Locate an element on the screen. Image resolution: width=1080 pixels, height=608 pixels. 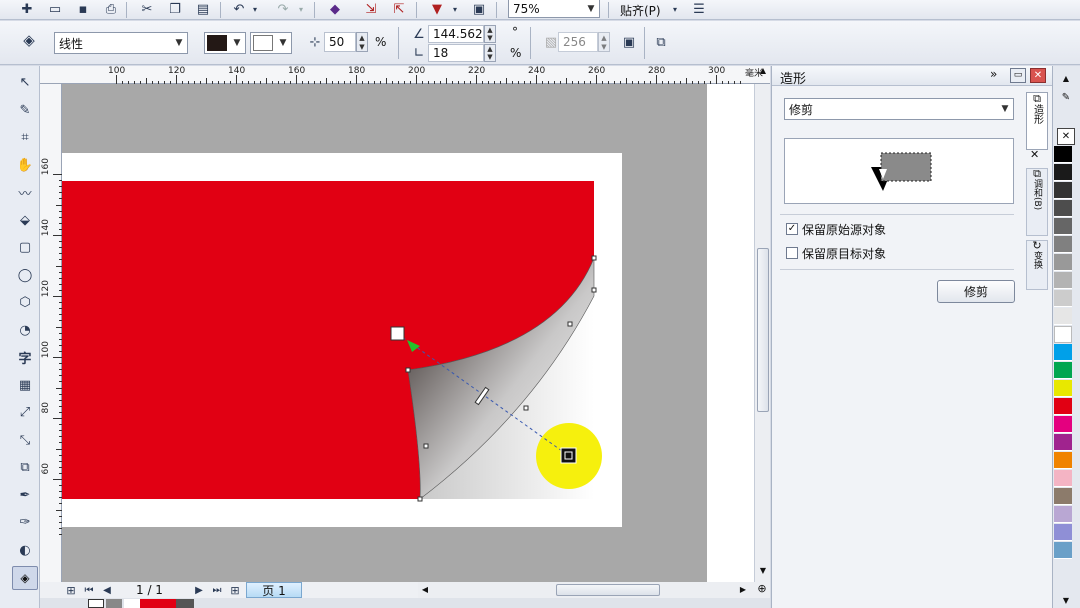
snap-dropdown-icon: ▾ is located at coordinates (675, 9).